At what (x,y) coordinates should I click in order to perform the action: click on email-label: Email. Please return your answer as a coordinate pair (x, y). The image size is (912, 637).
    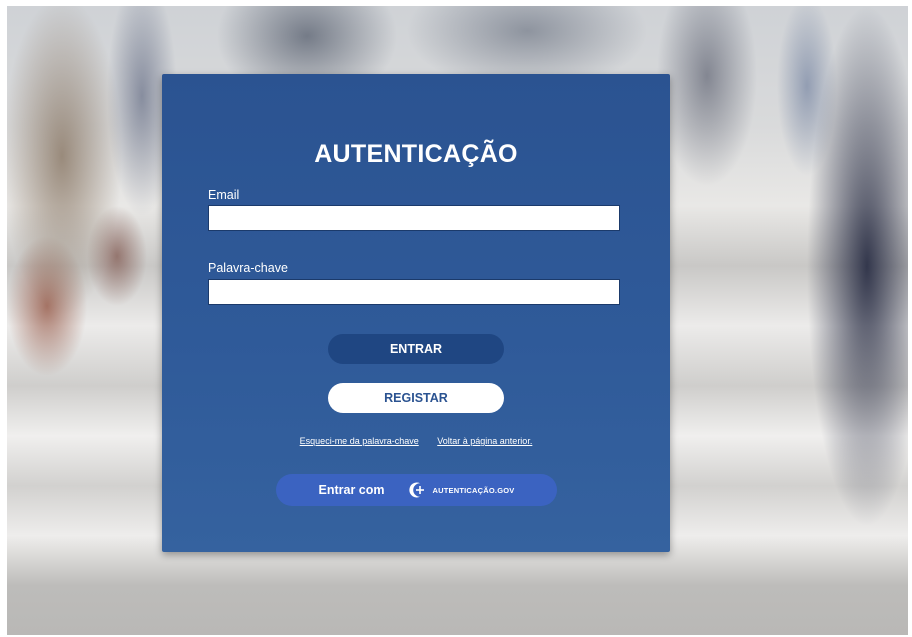
    Looking at the image, I should click on (224, 195).